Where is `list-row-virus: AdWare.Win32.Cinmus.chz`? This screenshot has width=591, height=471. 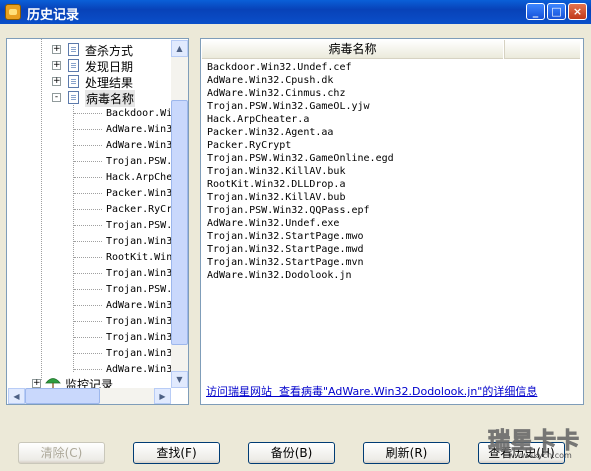 list-row-virus: AdWare.Win32.Cinmus.chz is located at coordinates (276, 93).